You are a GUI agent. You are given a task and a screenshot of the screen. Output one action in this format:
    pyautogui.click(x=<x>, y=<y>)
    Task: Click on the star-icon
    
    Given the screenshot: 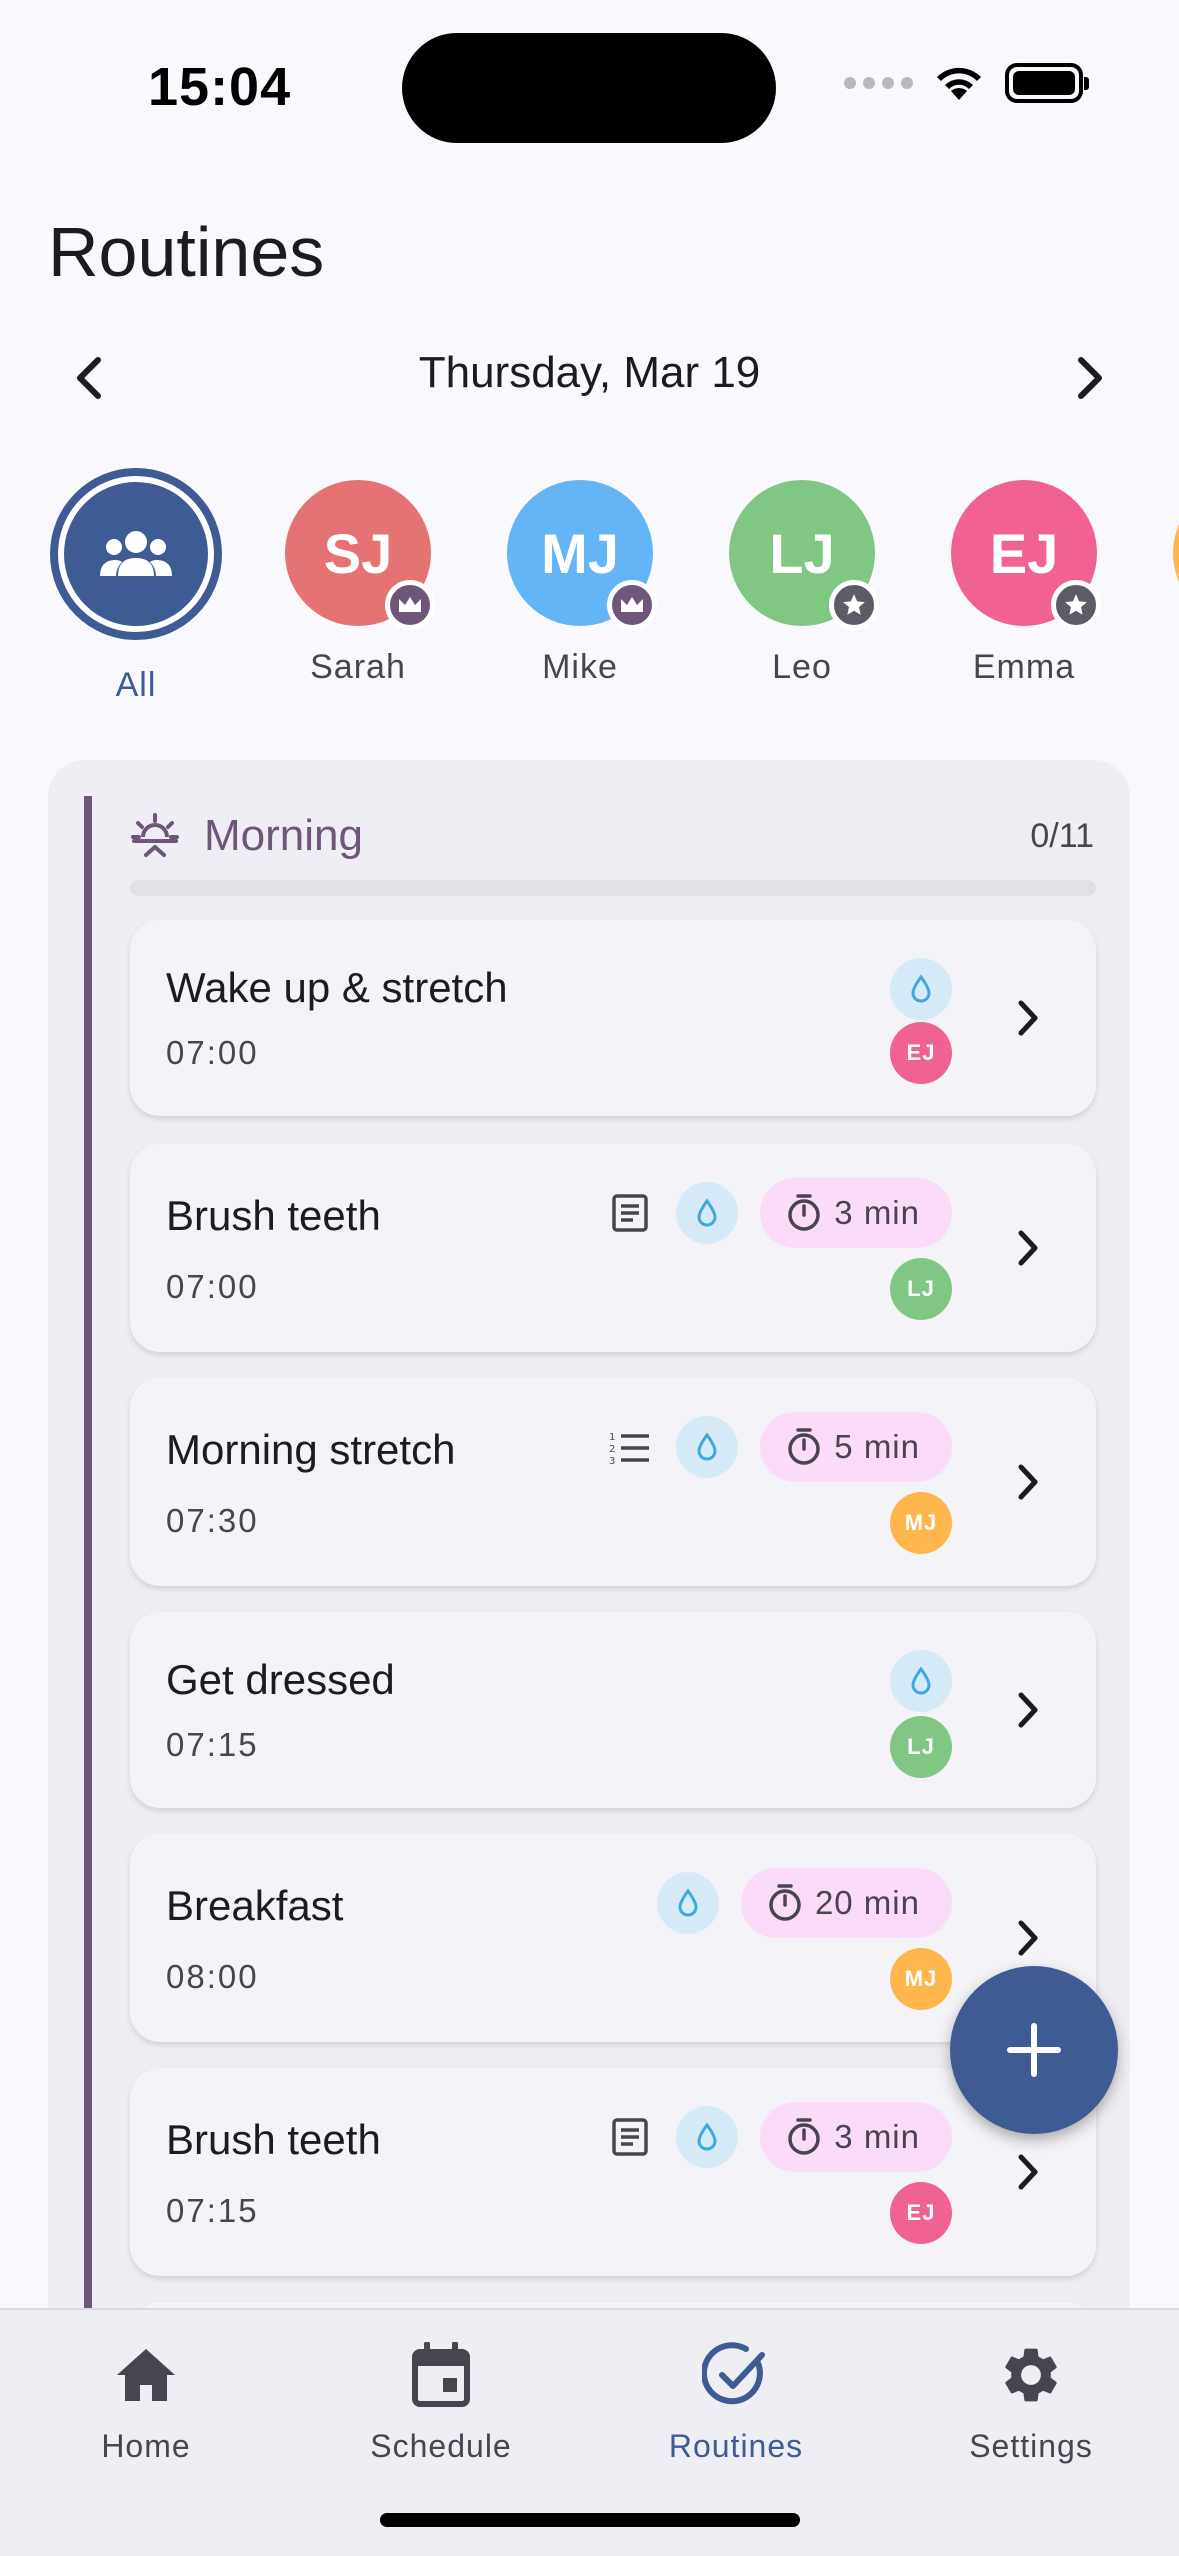 What is the action you would take?
    pyautogui.click(x=854, y=605)
    